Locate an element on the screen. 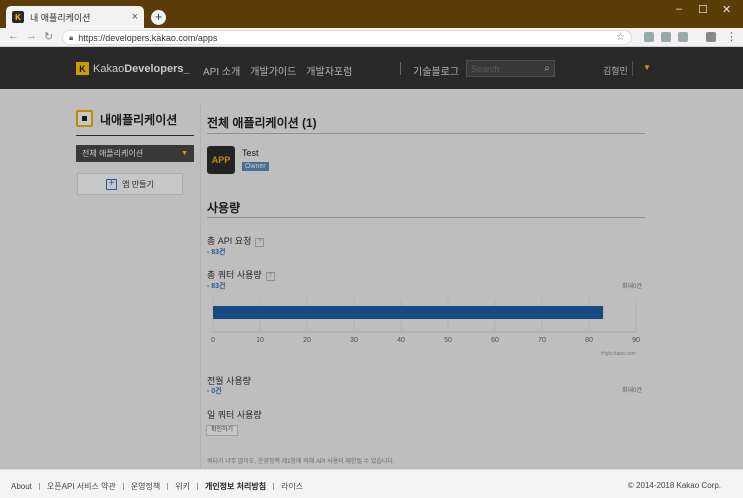  search-input is located at coordinates (508, 68).